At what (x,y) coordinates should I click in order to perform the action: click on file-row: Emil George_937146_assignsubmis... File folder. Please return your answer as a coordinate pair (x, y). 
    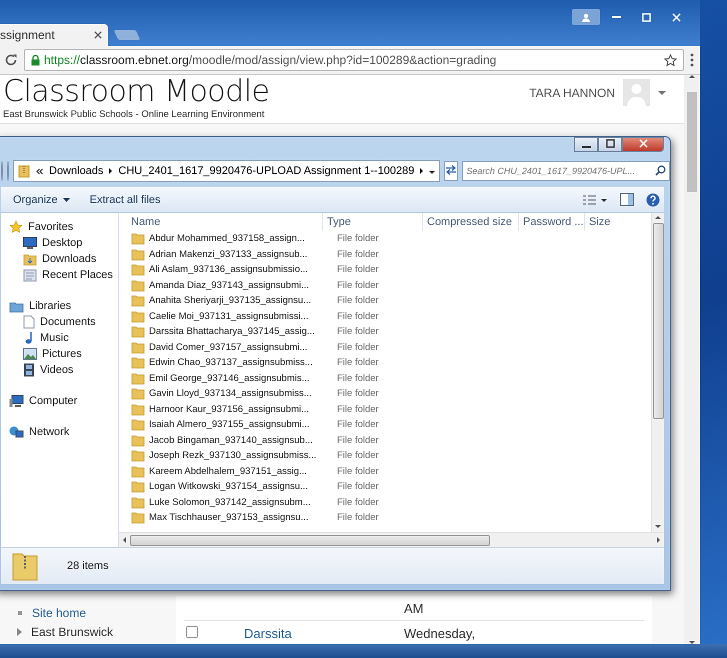
    Looking at the image, I should click on (385, 378).